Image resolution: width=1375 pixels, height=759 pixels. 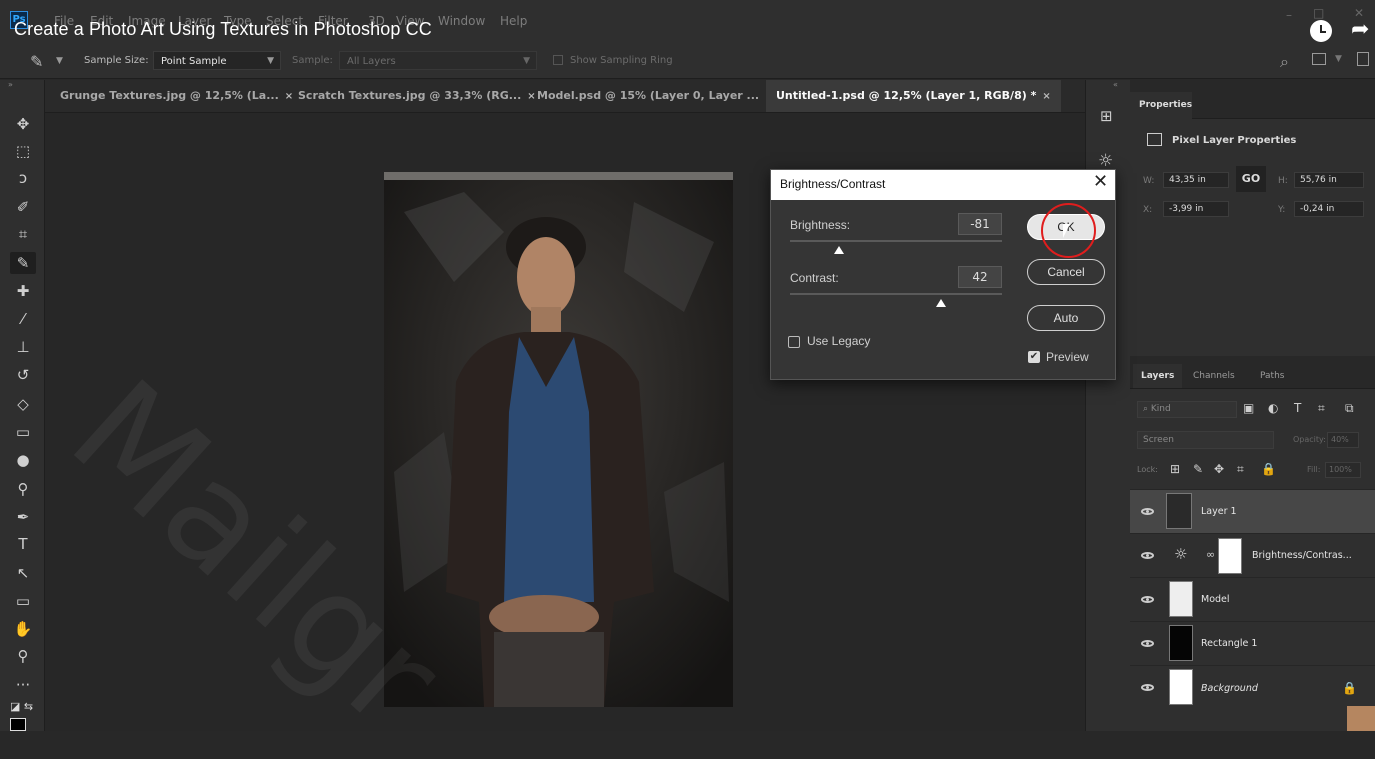 I want to click on lock-artboard-icon: ⌗, so click(x=1240, y=469).